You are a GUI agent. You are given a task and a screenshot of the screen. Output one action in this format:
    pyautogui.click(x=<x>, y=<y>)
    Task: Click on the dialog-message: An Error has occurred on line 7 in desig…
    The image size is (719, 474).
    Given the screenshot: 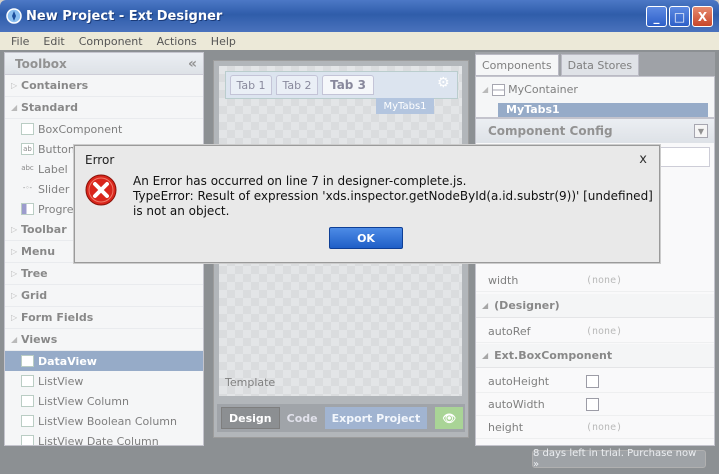 What is the action you would take?
    pyautogui.click(x=393, y=196)
    